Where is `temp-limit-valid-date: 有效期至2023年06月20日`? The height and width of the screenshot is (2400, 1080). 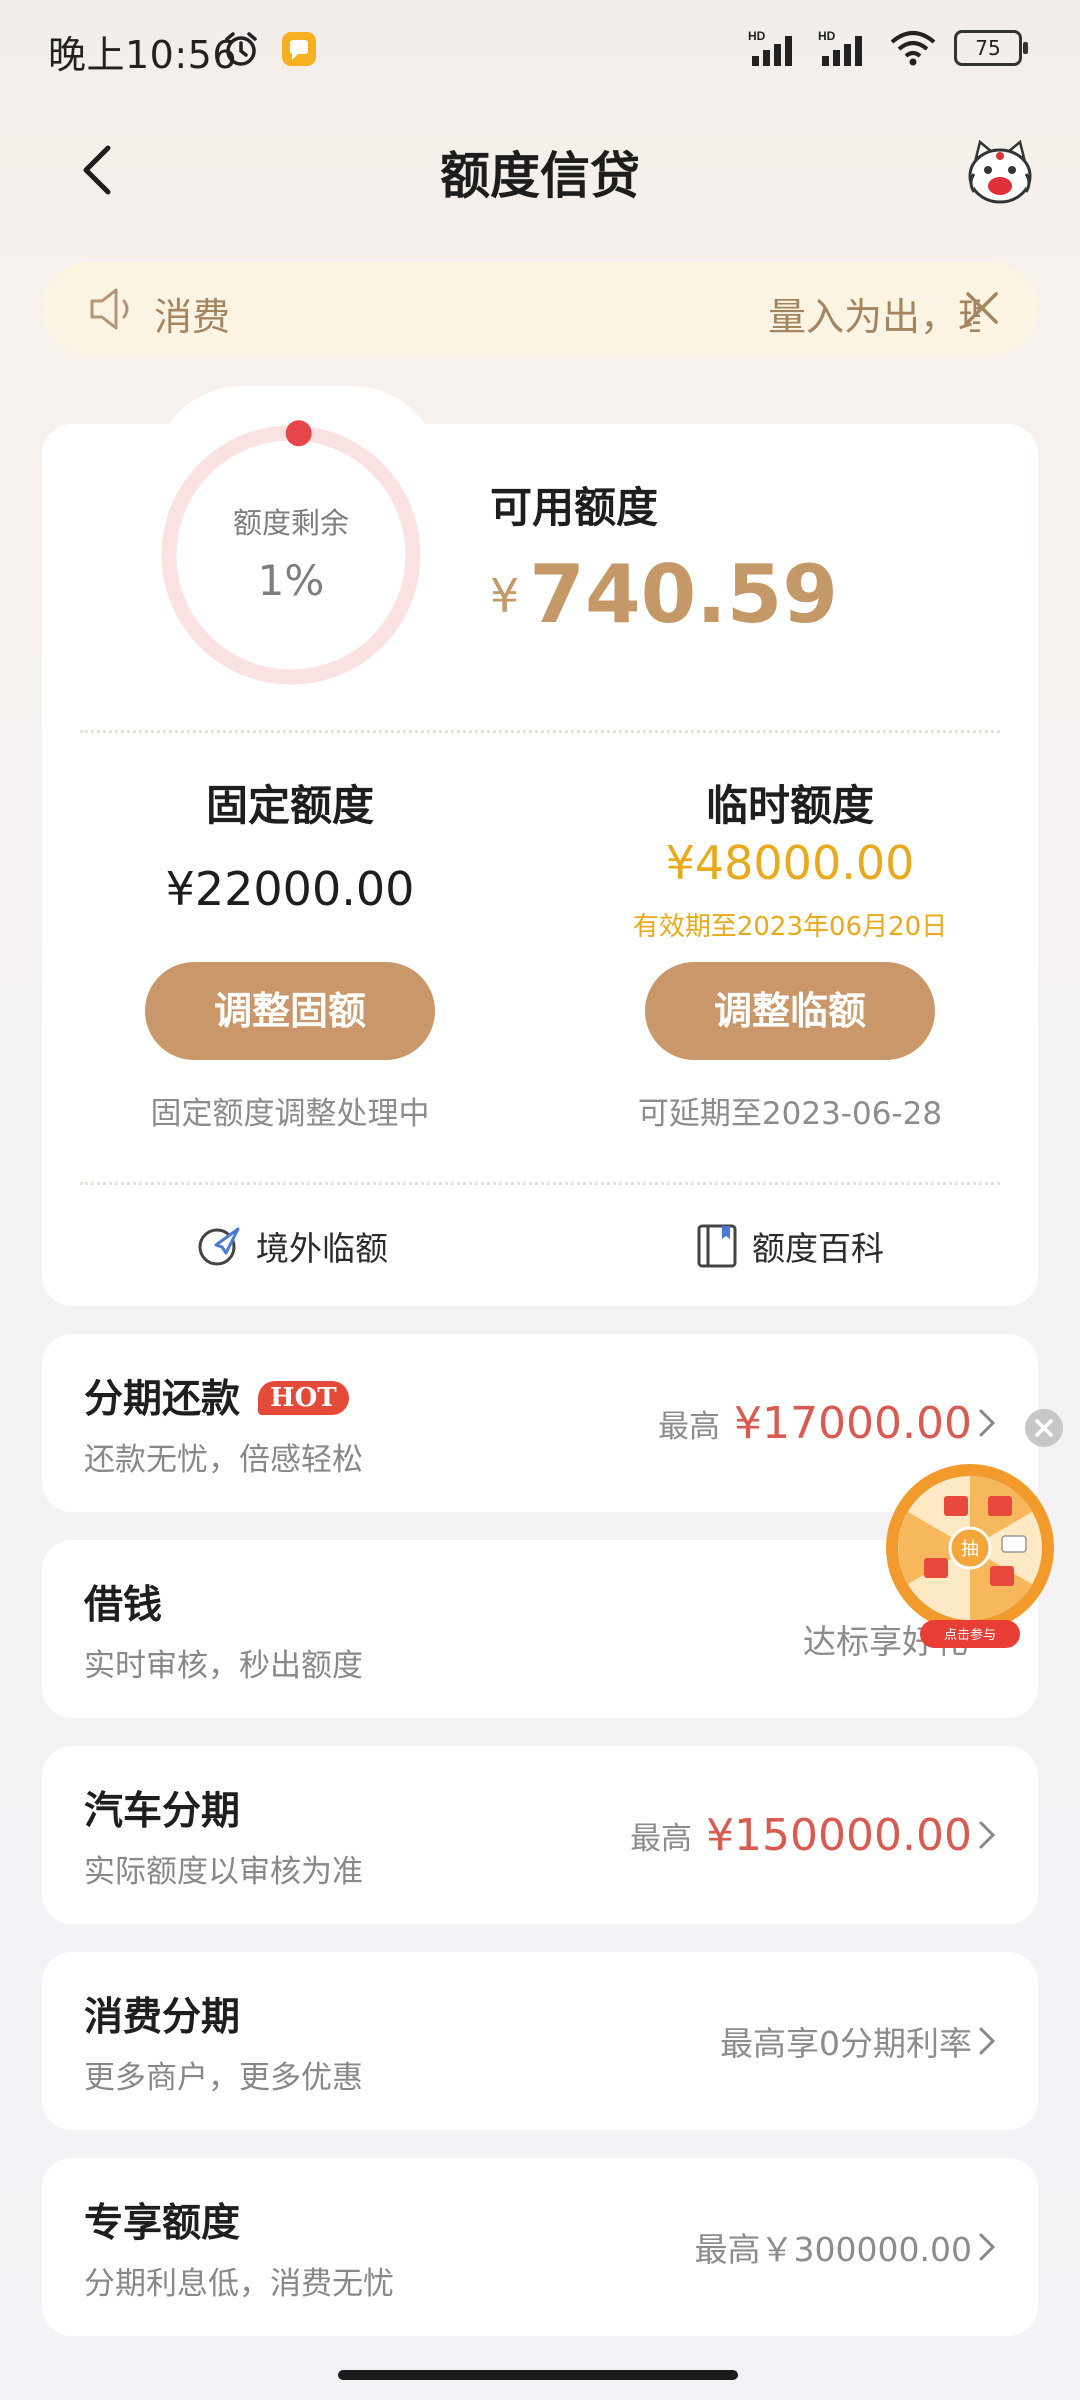 temp-limit-valid-date: 有效期至2023年06月20日 is located at coordinates (790, 927).